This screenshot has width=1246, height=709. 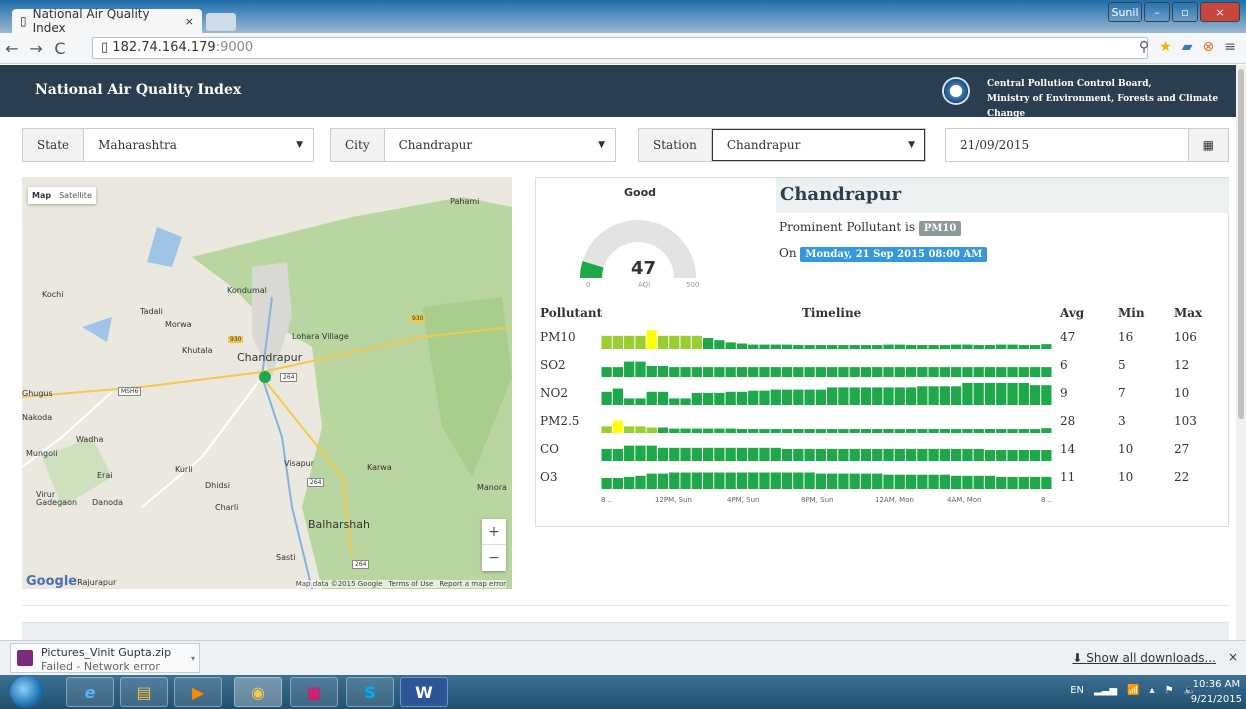 I want to click on date-value: 21/09/2015, so click(x=1067, y=145).